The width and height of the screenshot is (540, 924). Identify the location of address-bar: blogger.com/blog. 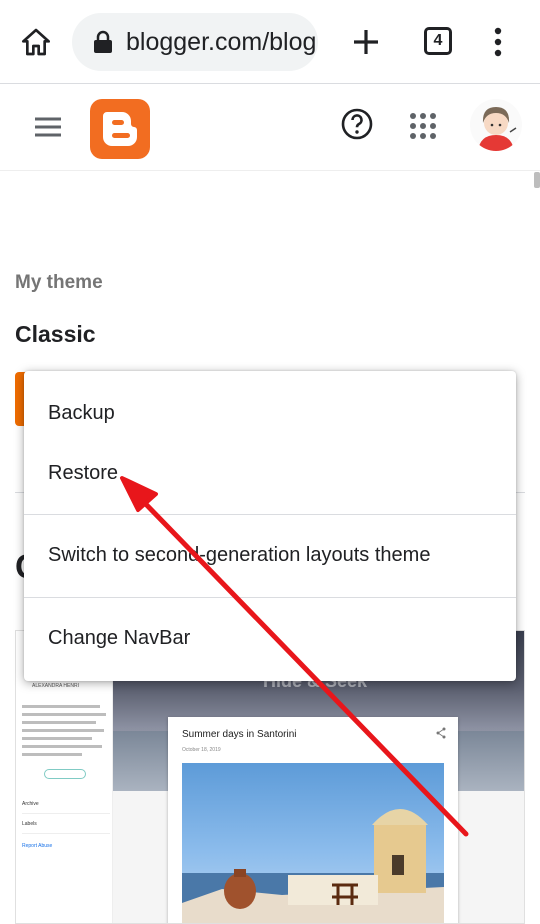
(195, 42).